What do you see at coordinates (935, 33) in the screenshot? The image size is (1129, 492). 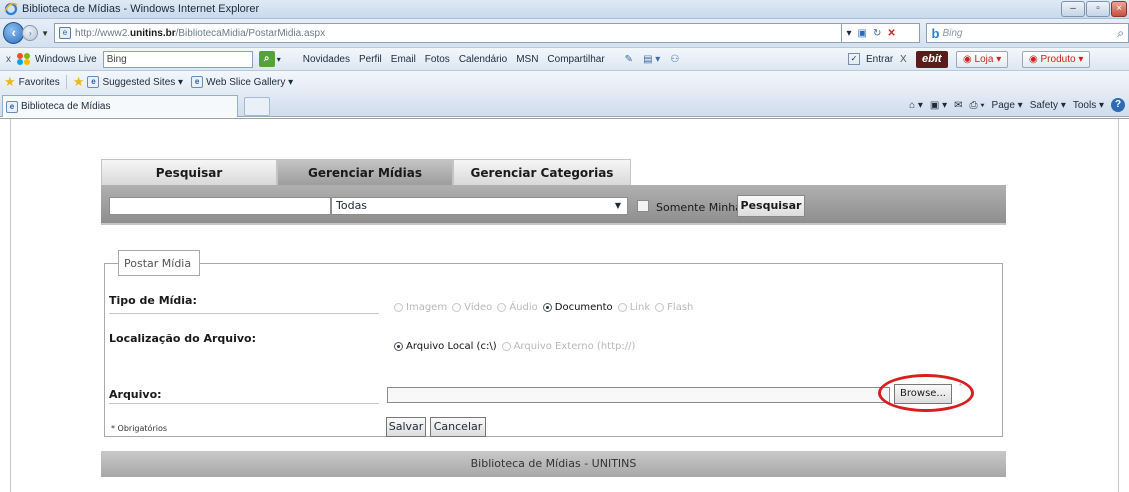 I see `bing-logo-icon: b` at bounding box center [935, 33].